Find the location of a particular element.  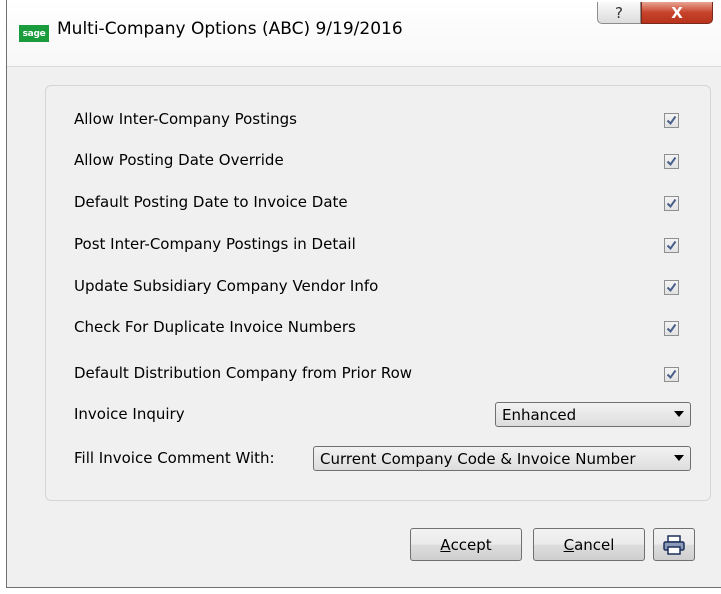

invoice-inquiry-label: Invoice Inquiry is located at coordinates (129, 414).